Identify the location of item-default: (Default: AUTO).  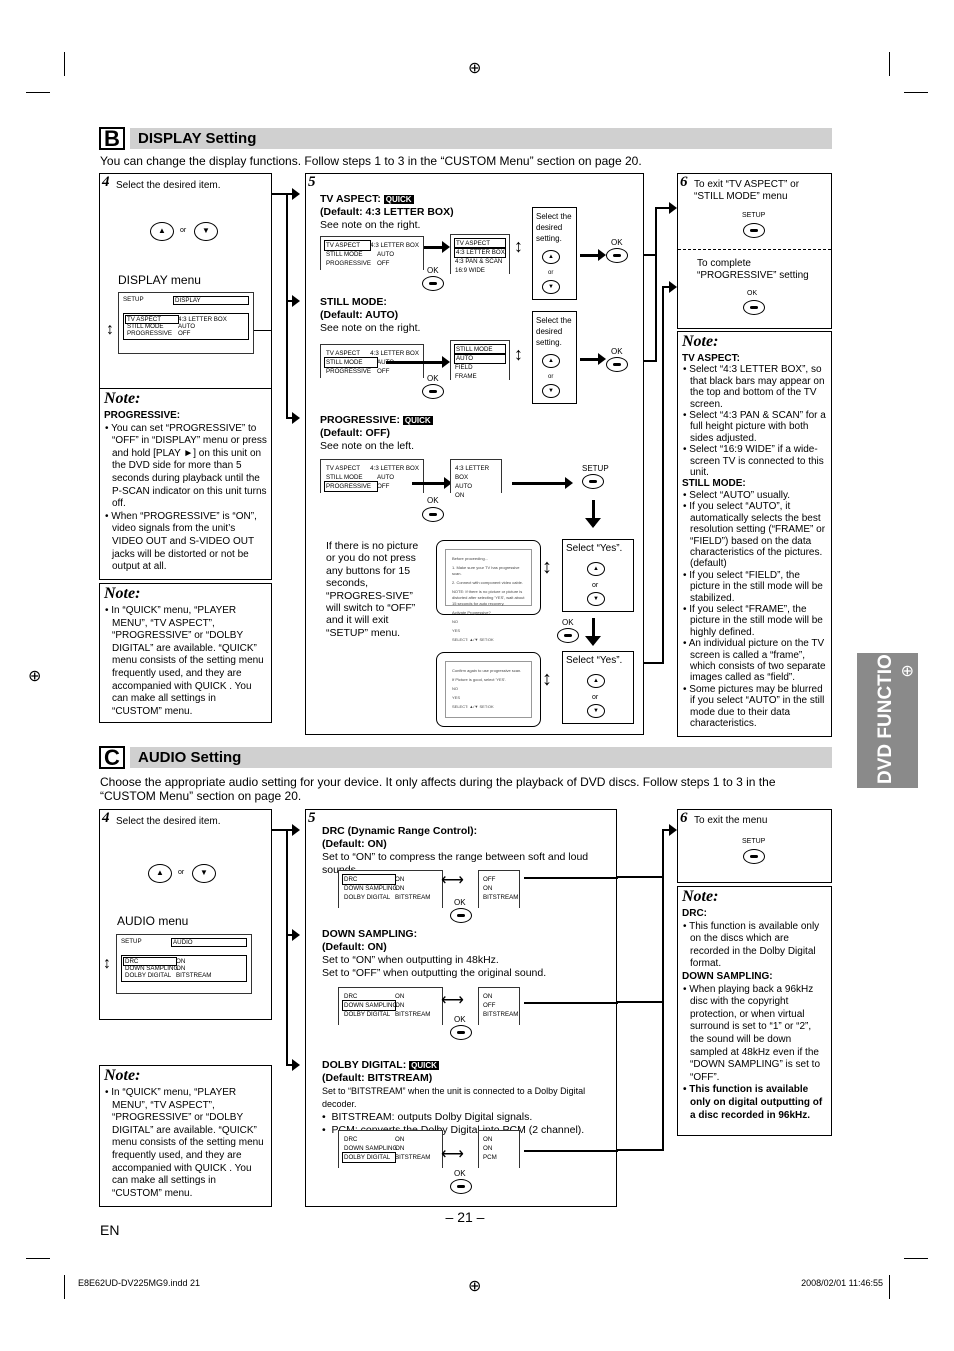
(359, 315).